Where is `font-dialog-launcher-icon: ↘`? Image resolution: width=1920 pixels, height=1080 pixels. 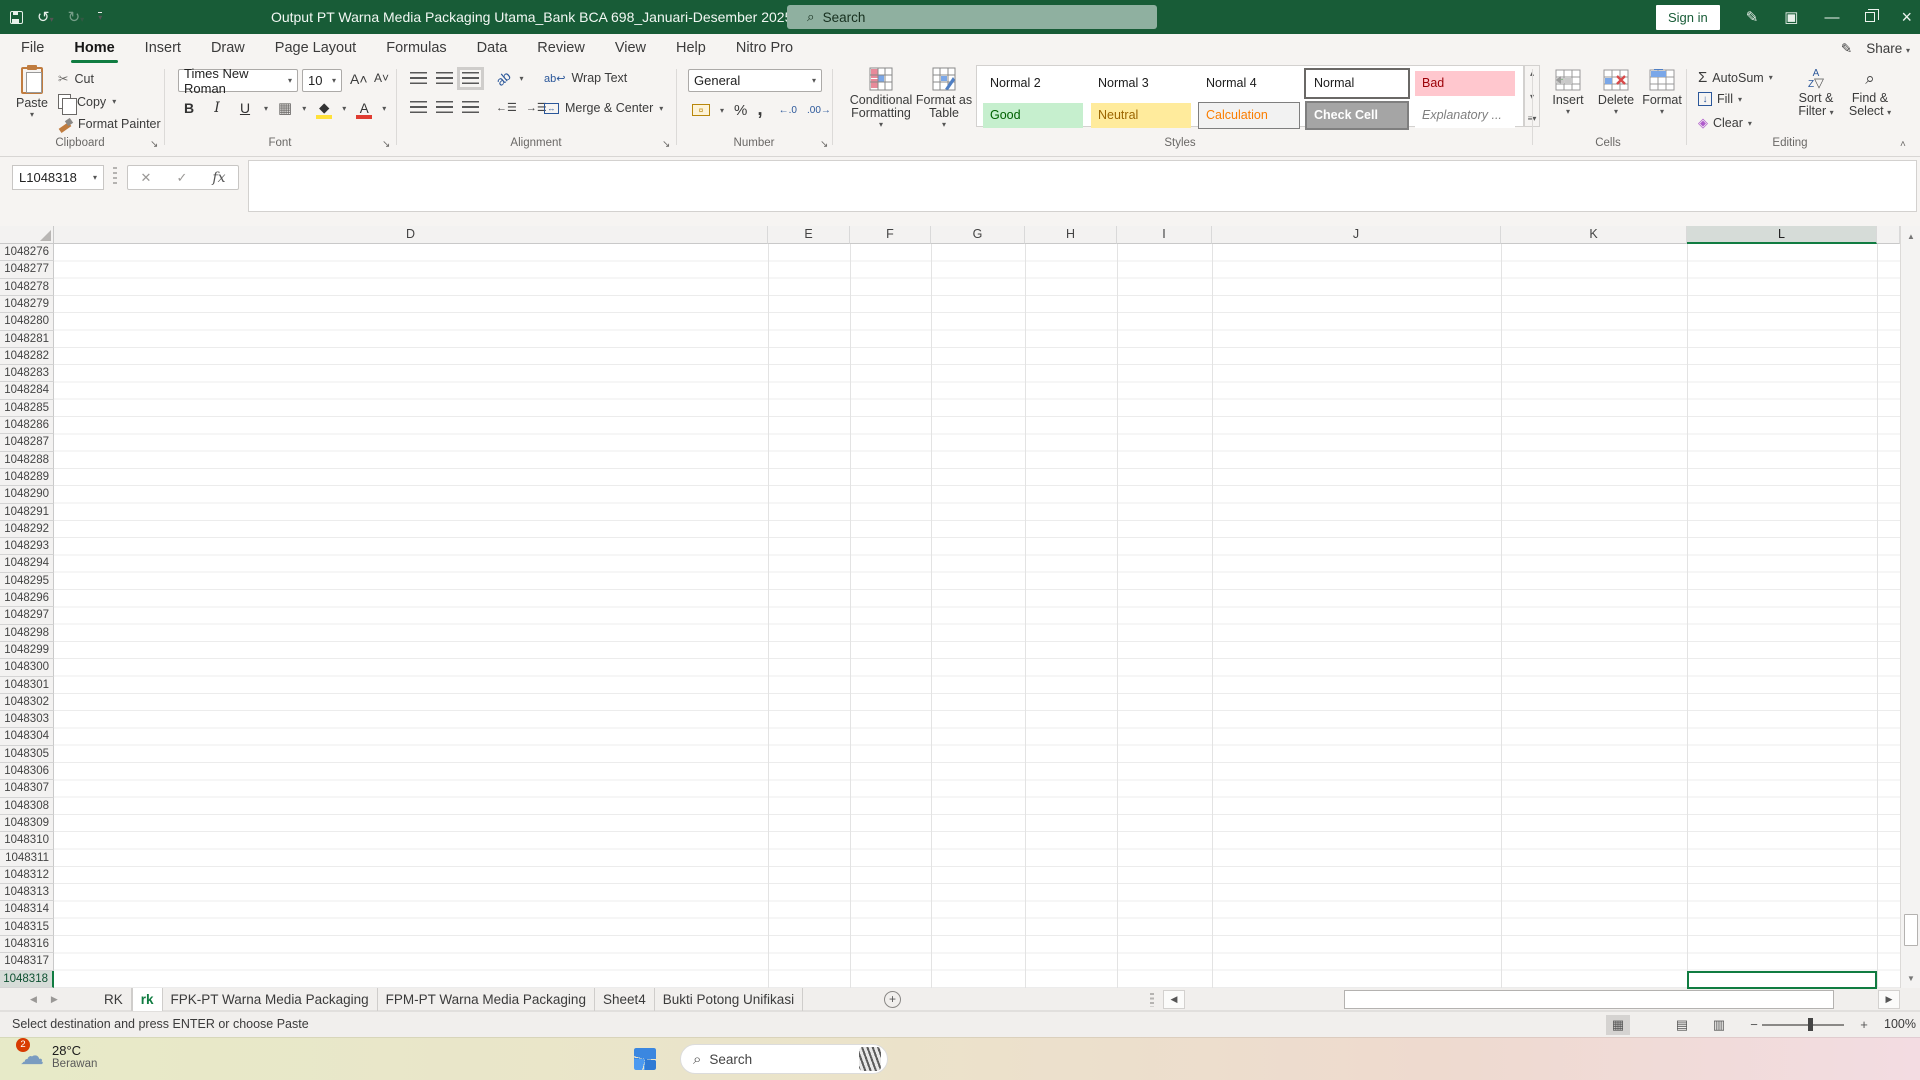 font-dialog-launcher-icon: ↘ is located at coordinates (388, 145).